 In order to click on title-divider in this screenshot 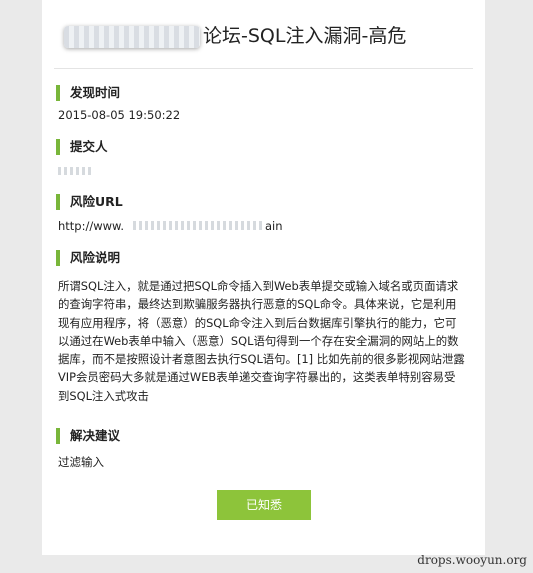, I will do `click(263, 68)`.